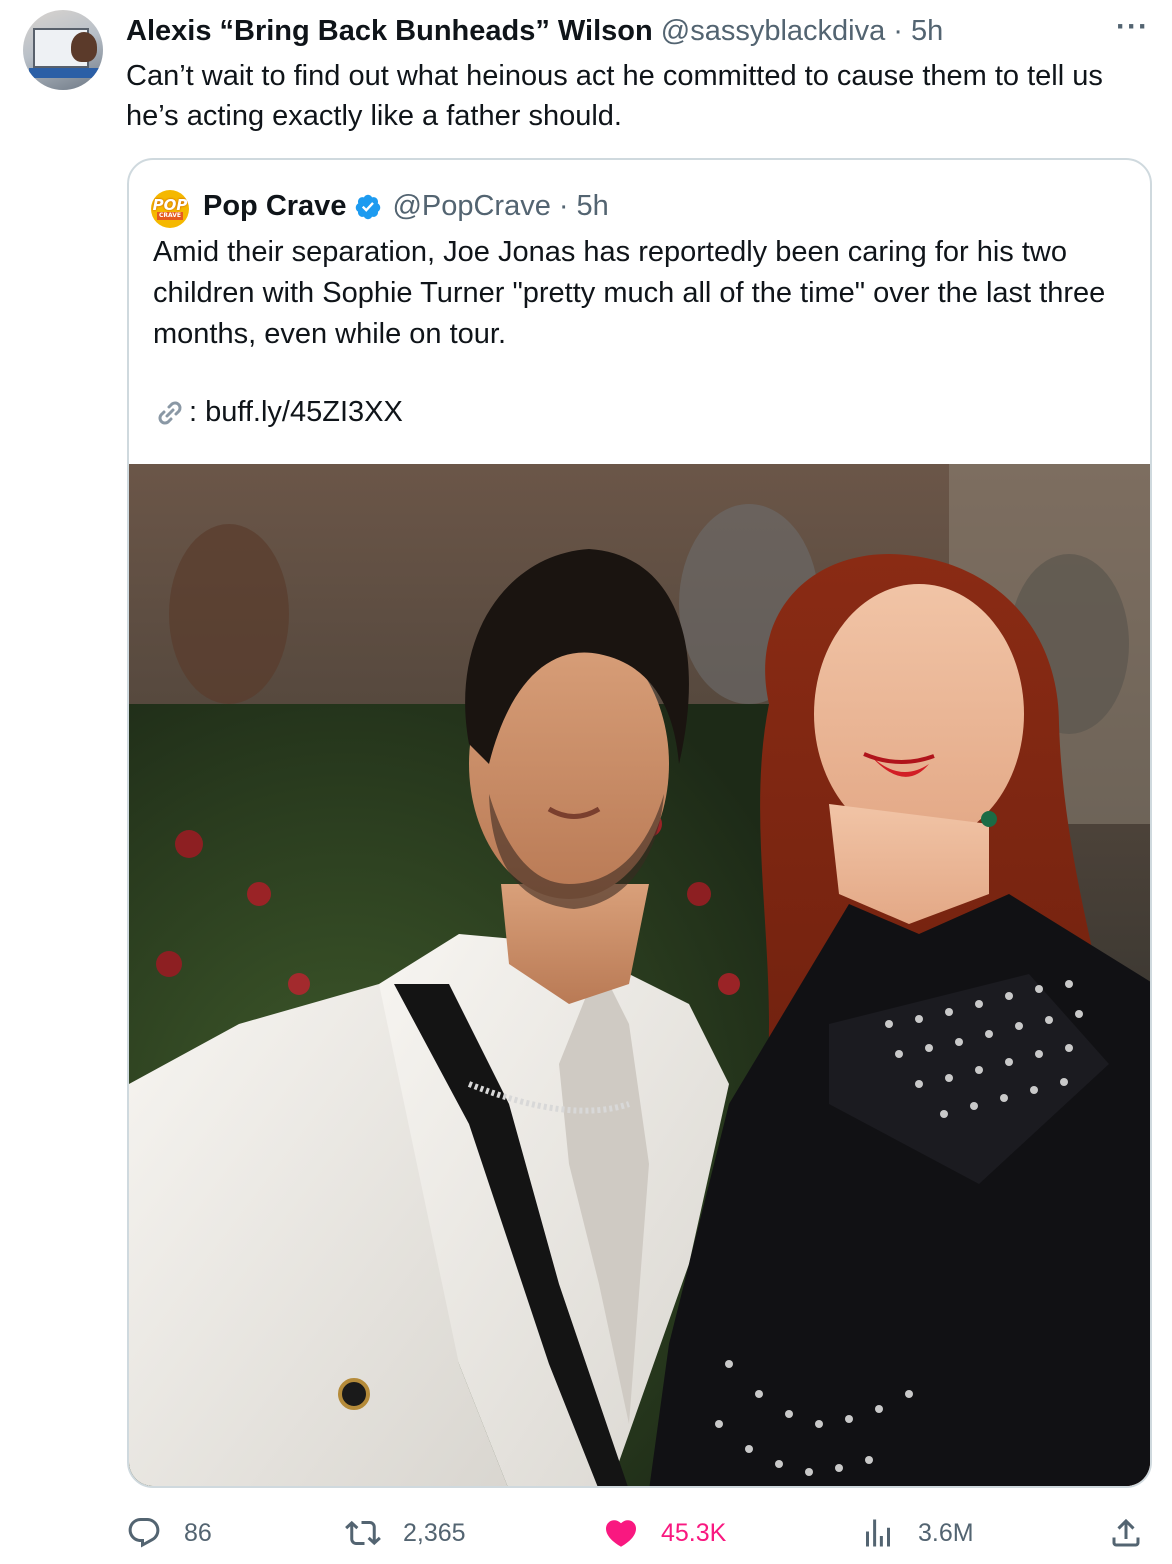 Image resolution: width=1172 pixels, height=1564 pixels. I want to click on retweet-button: 2,365, so click(405, 1533).